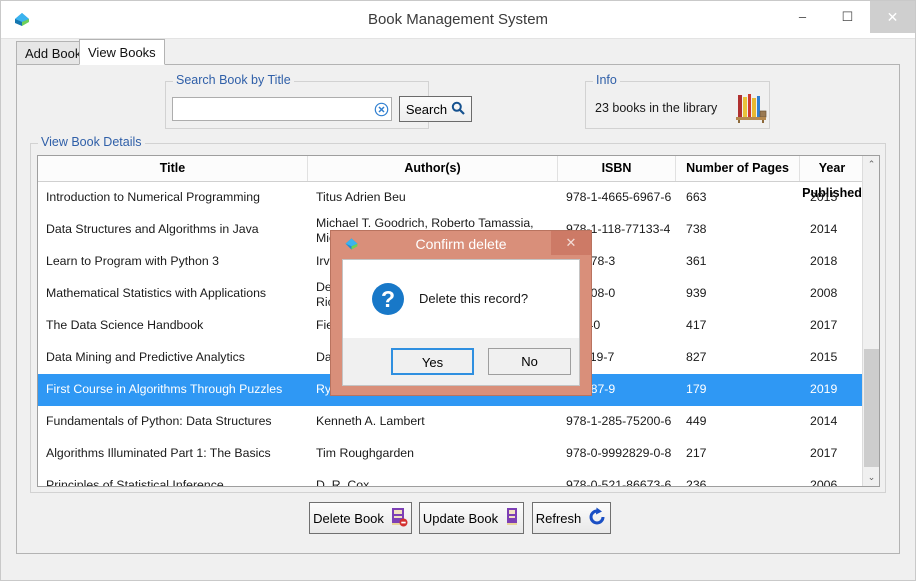  Describe the element at coordinates (656, 108) in the screenshot. I see `library-count-text: 23 books in the library` at that location.